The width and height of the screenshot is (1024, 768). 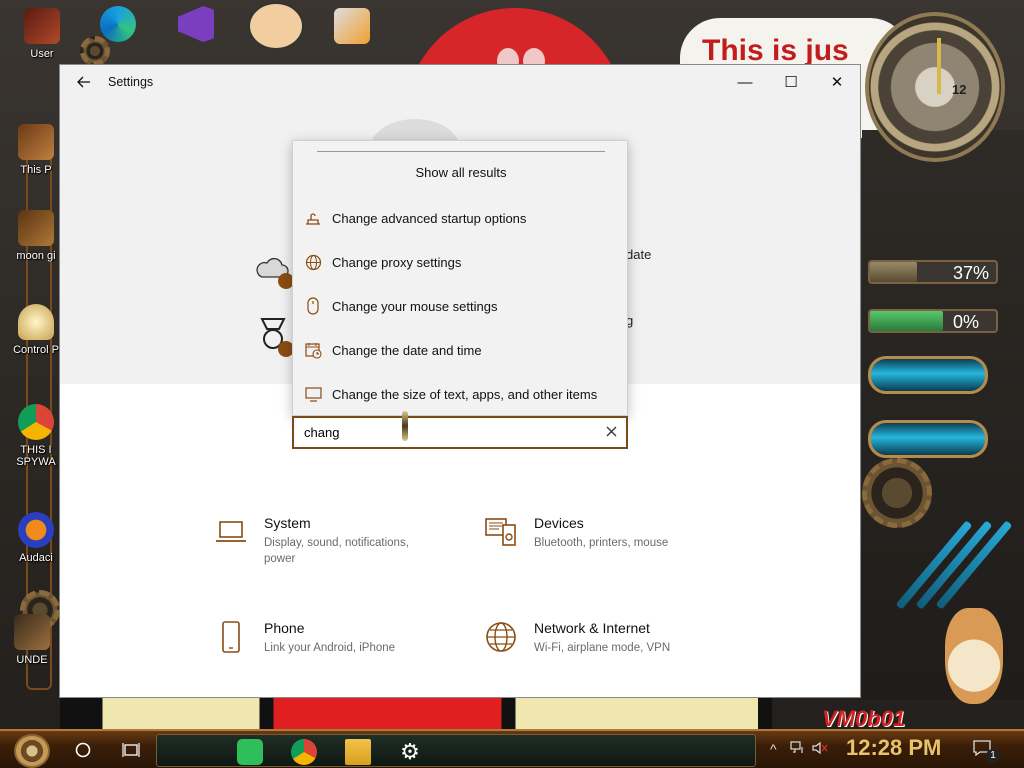 What do you see at coordinates (231, 637) in the screenshot?
I see `phone-icon` at bounding box center [231, 637].